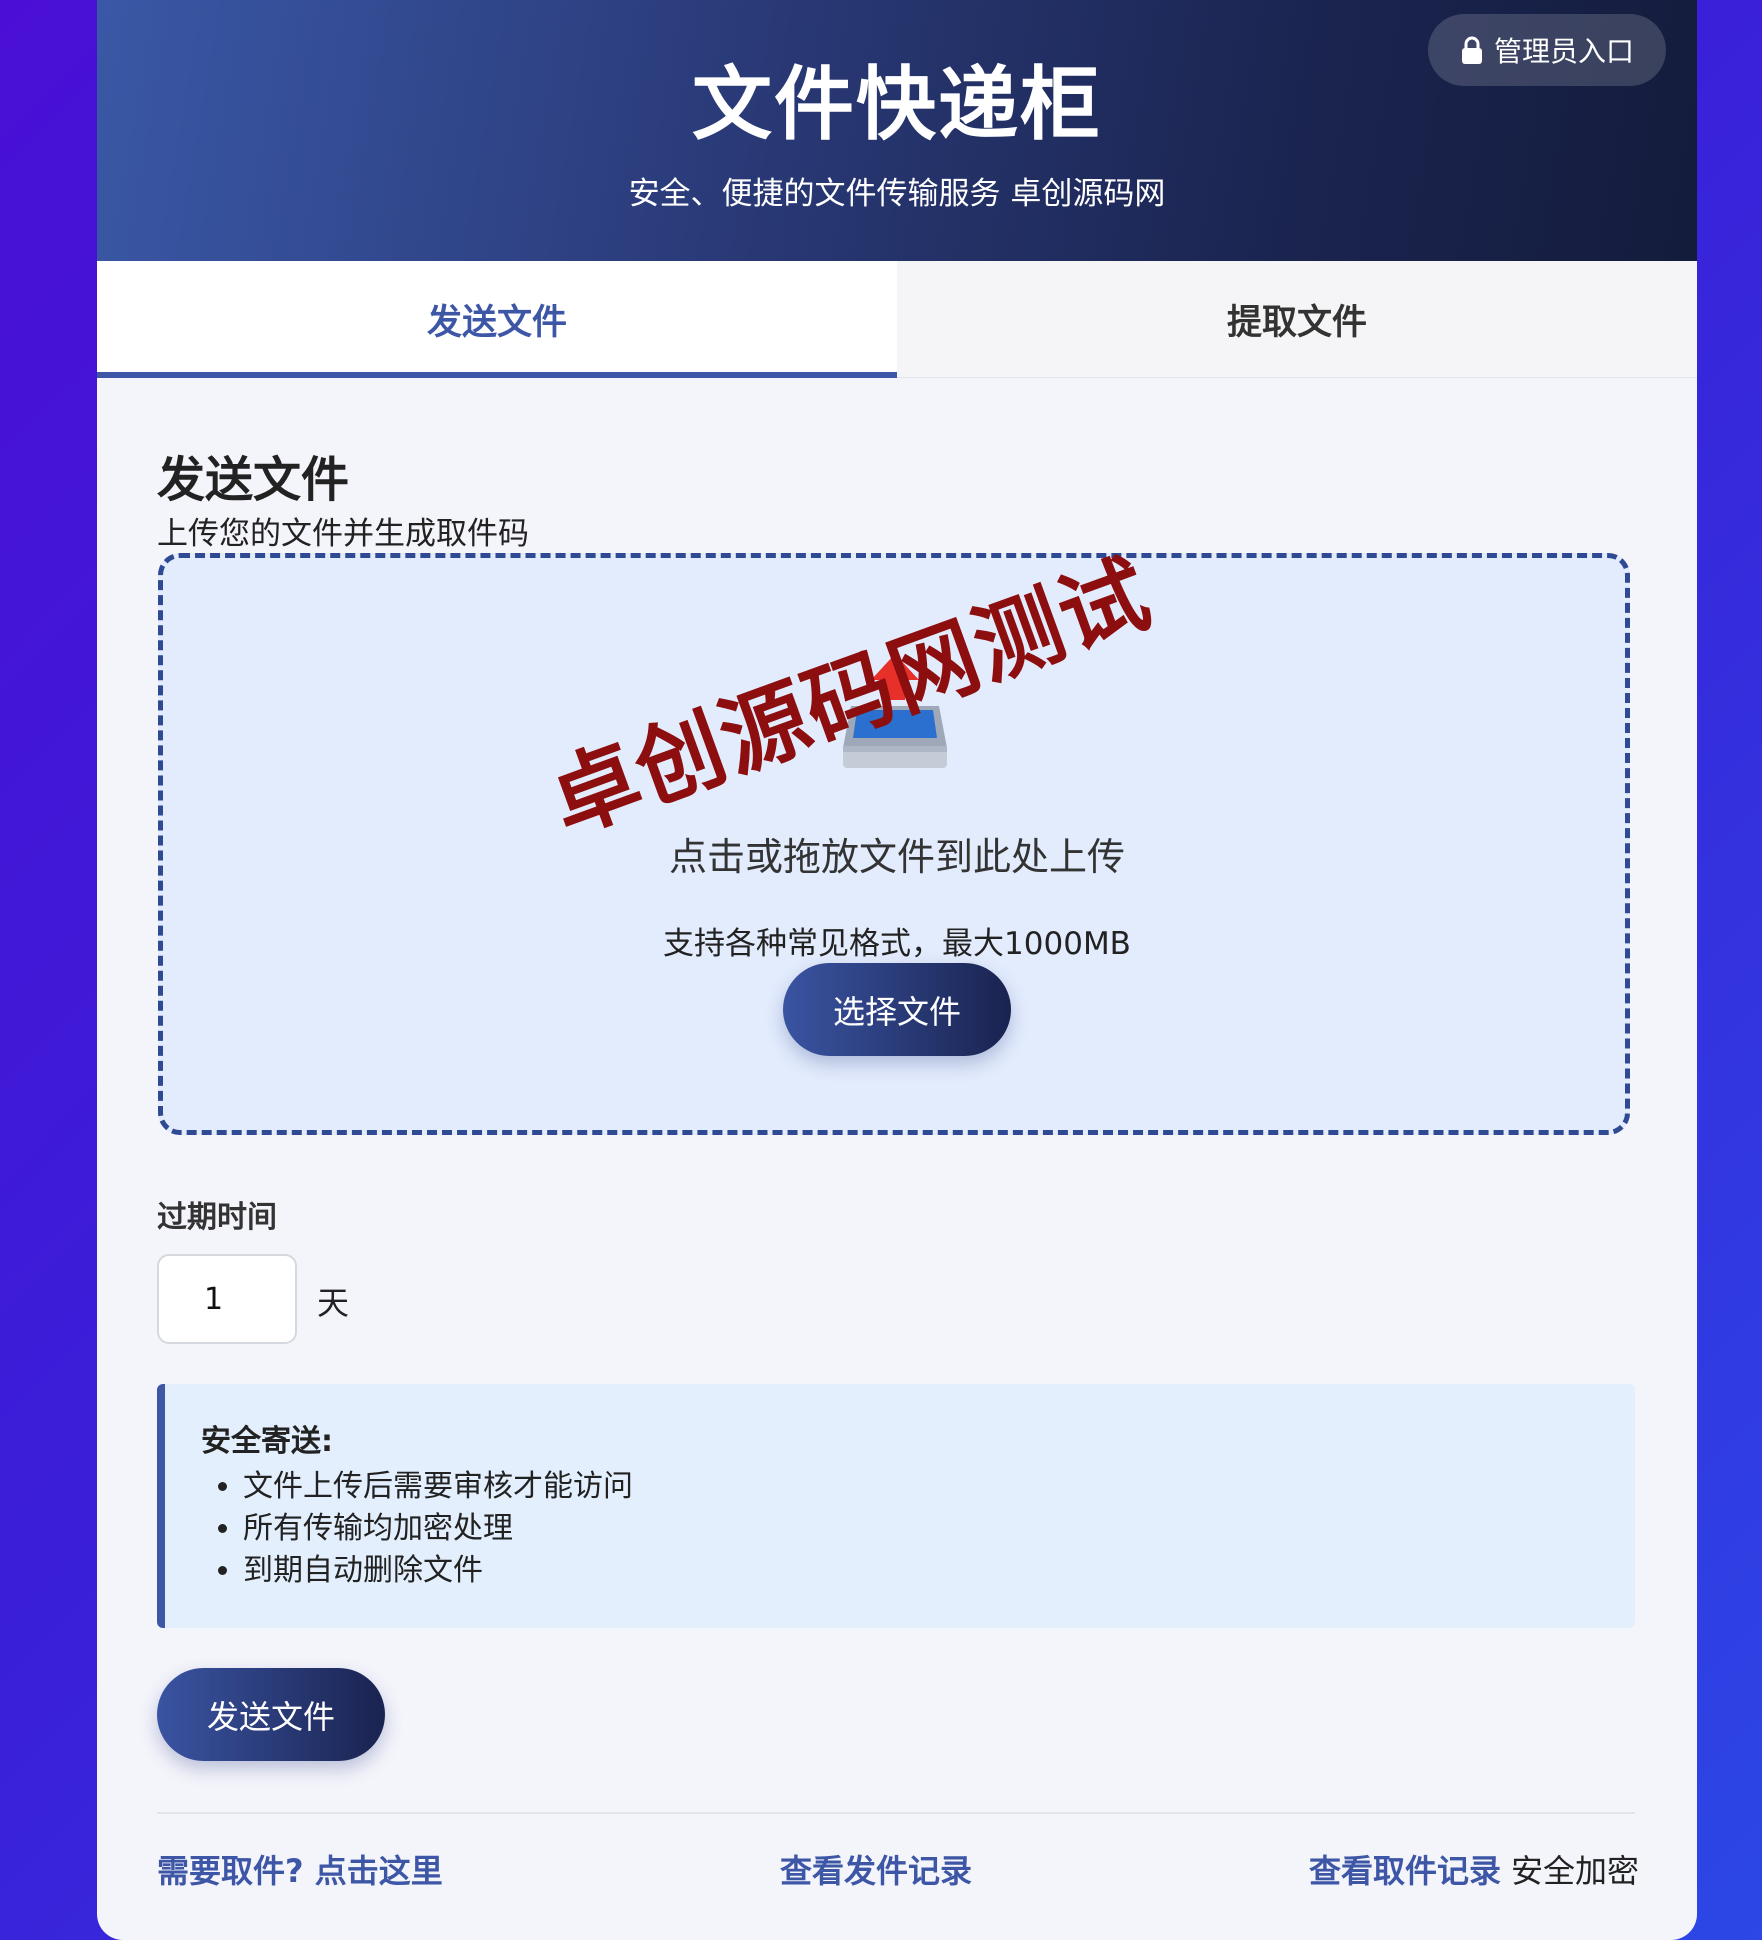  I want to click on security-notice: 安全寄送: 文件上传后需要审核才能访问 所有传输均加密处理 到期自动删除文件, so click(896, 1506).